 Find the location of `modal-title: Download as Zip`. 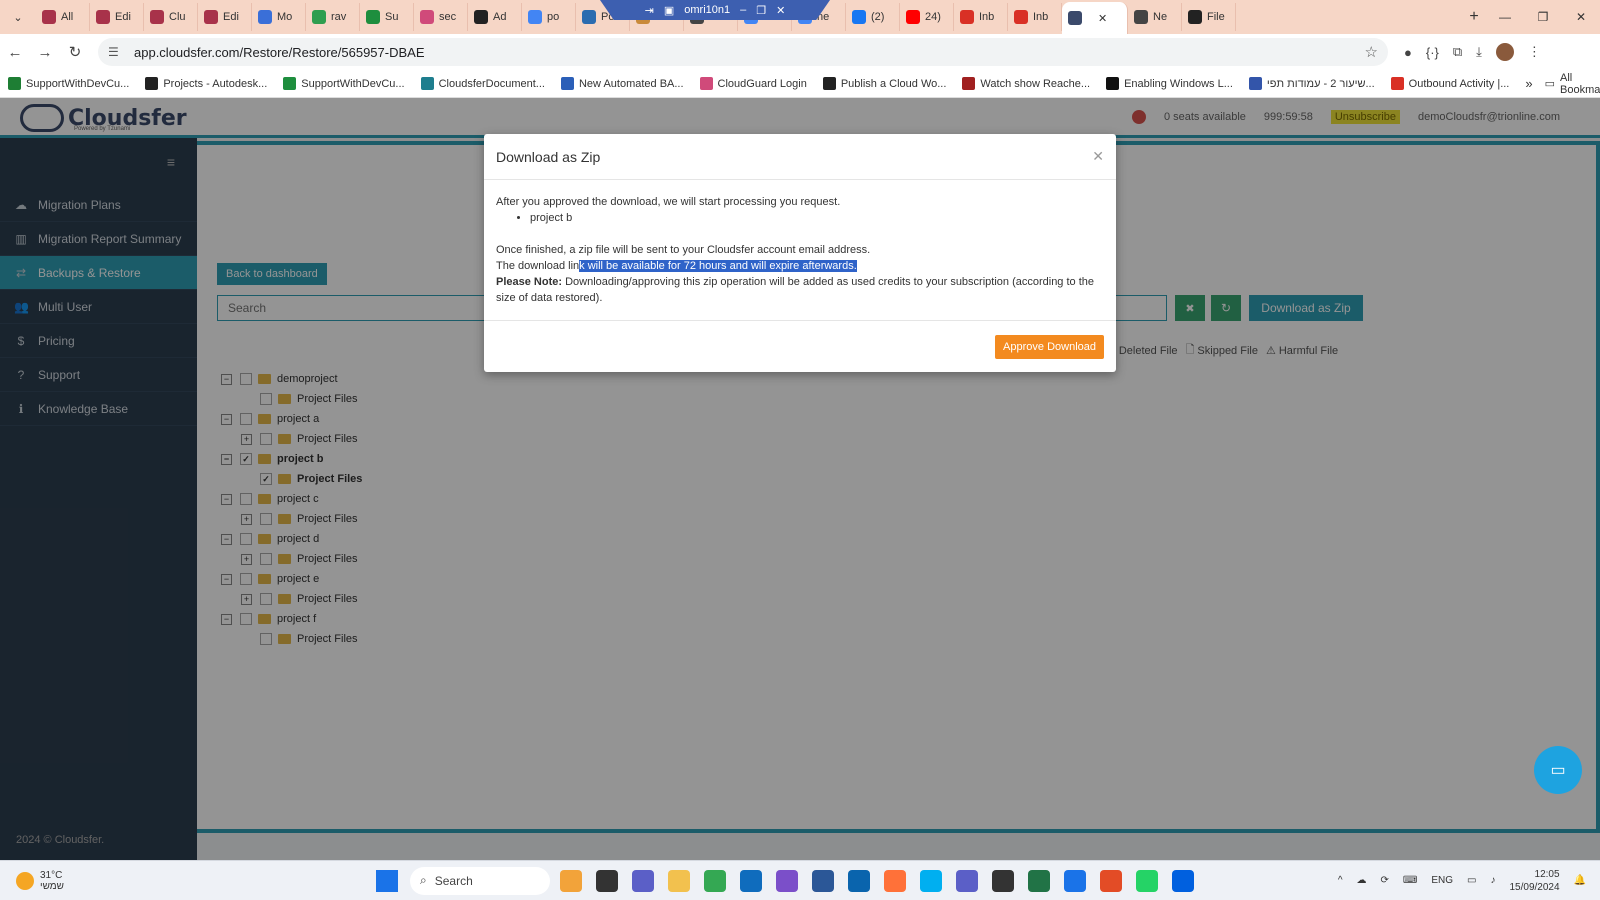

modal-title: Download as Zip is located at coordinates (548, 156).